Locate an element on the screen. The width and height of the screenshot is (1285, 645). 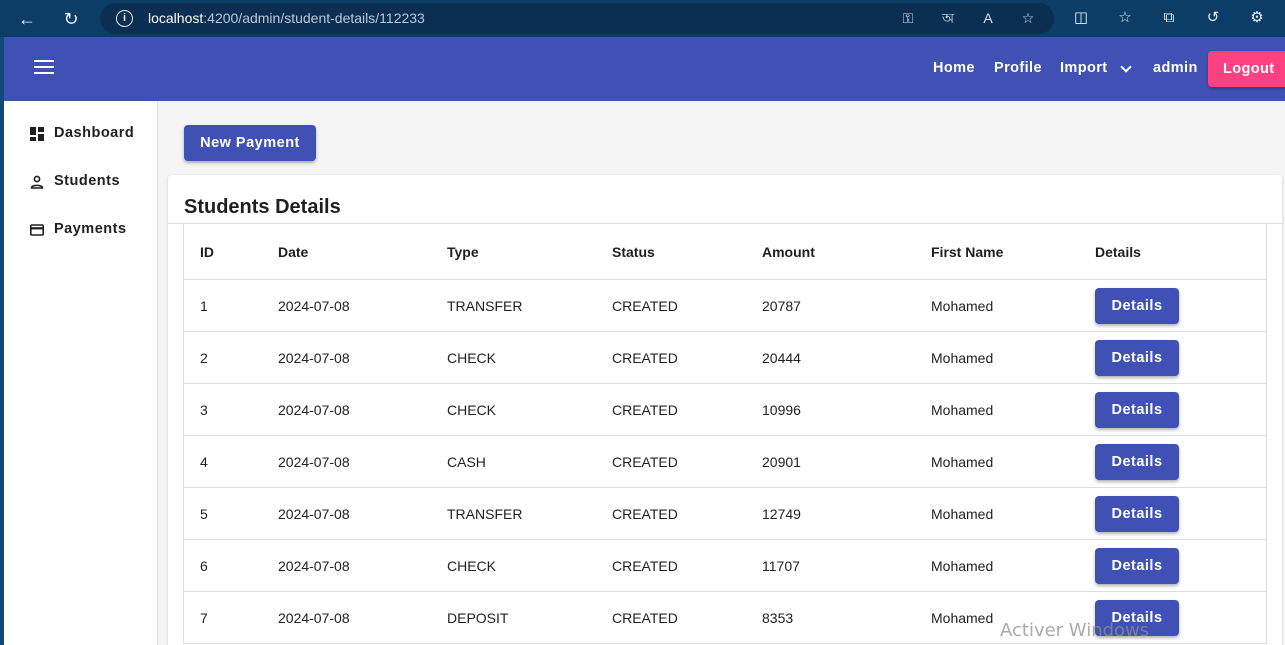
cell-id: 1 is located at coordinates (204, 305).